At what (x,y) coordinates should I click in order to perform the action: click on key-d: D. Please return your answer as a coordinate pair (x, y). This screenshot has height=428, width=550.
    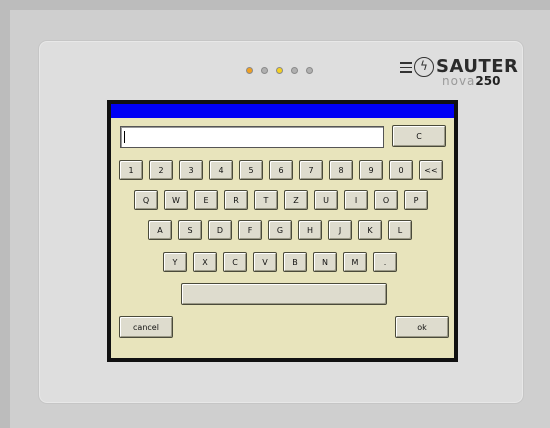
    Looking at the image, I should click on (220, 230).